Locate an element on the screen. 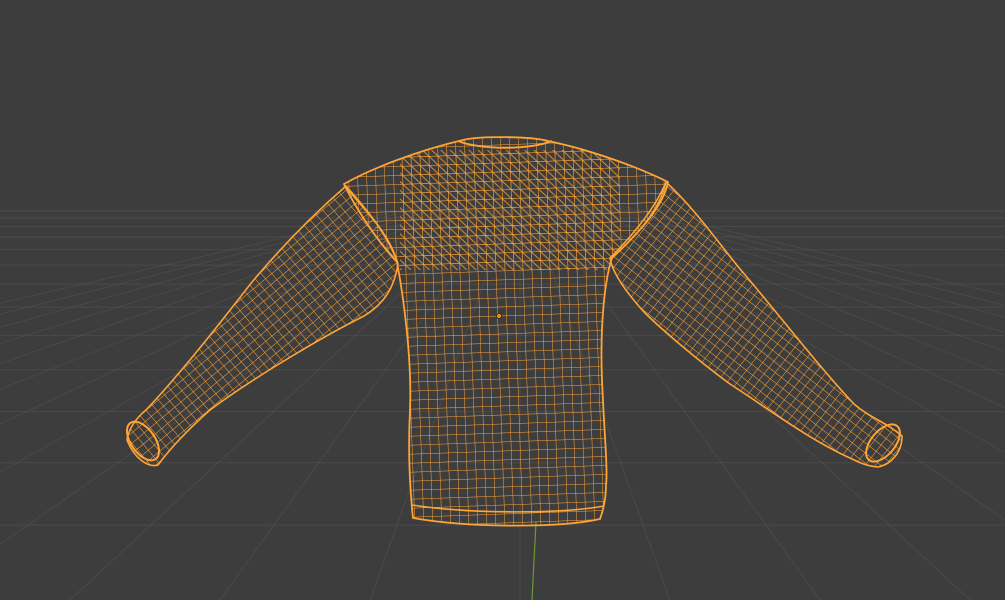  y-axis-line is located at coordinates (534, 560).